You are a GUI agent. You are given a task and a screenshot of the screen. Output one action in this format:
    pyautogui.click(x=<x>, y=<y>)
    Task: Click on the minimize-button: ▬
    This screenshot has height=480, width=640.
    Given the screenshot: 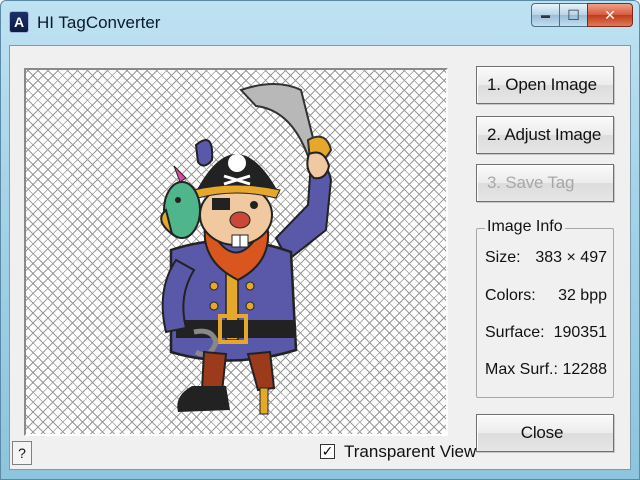 What is the action you would take?
    pyautogui.click(x=545, y=15)
    